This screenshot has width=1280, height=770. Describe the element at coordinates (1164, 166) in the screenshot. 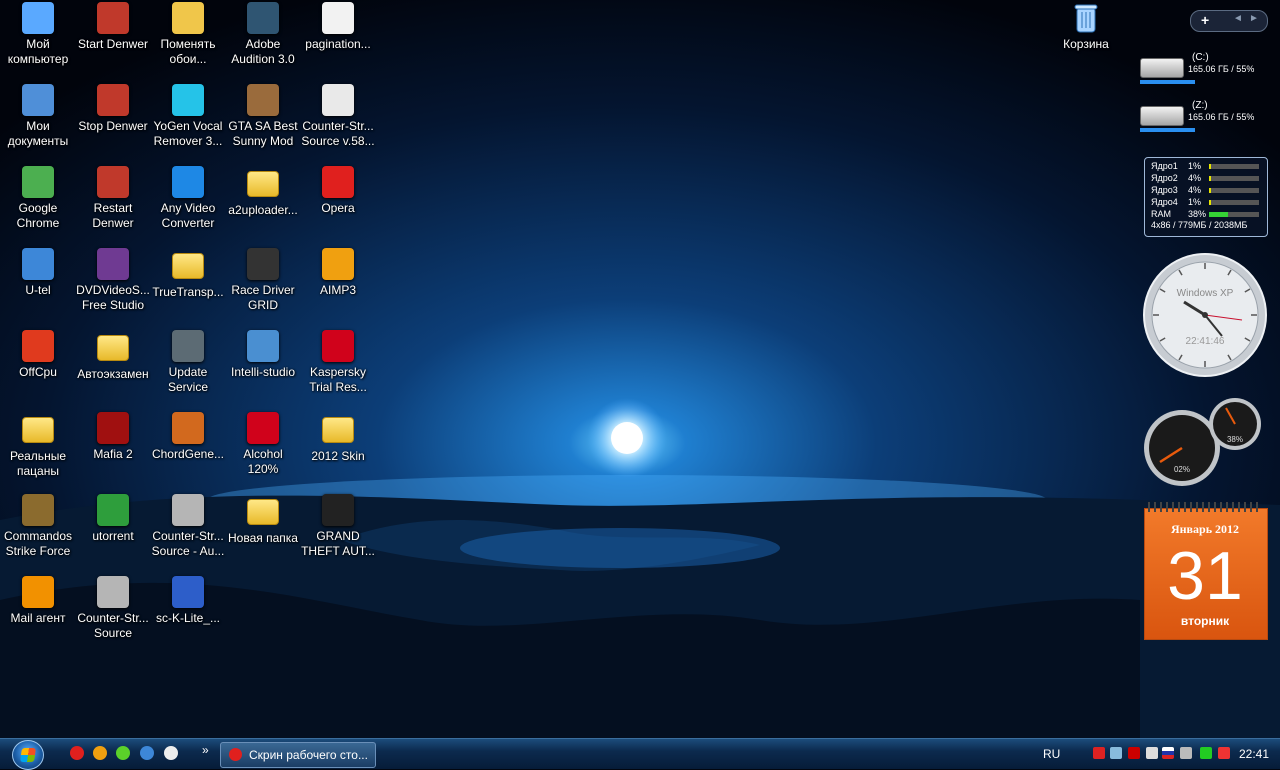

I see `cpu-meter-name: Ядро1` at that location.